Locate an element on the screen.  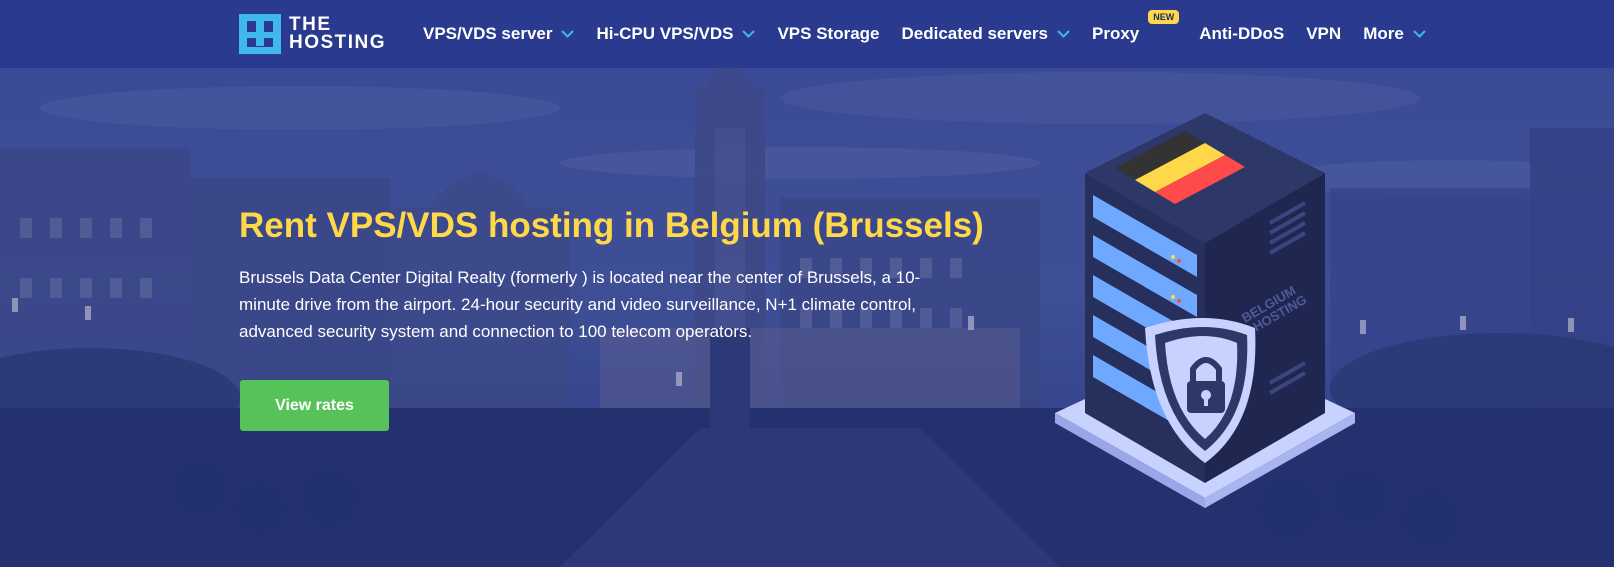
menu-item-anti-ddos: Anti-DDoS is located at coordinates (1241, 34).